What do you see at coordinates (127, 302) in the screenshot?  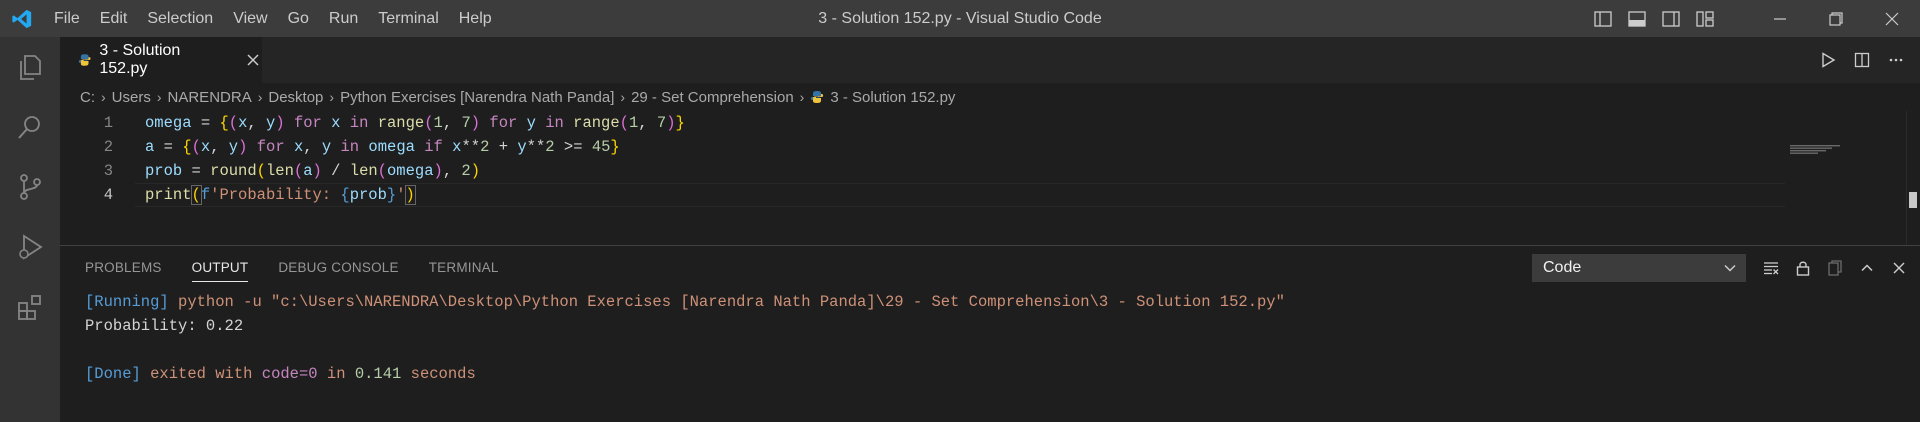 I see `running-tag: [Running]` at bounding box center [127, 302].